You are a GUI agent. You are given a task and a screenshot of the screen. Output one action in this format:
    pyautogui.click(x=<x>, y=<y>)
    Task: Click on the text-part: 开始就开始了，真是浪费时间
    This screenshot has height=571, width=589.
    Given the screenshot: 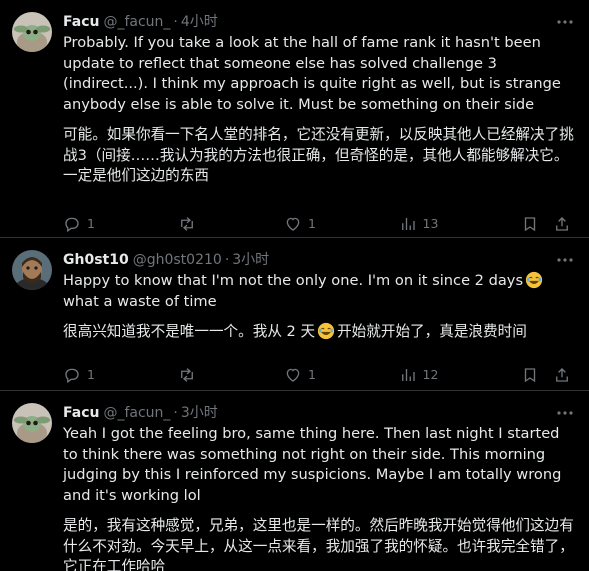 What is the action you would take?
    pyautogui.click(x=432, y=331)
    